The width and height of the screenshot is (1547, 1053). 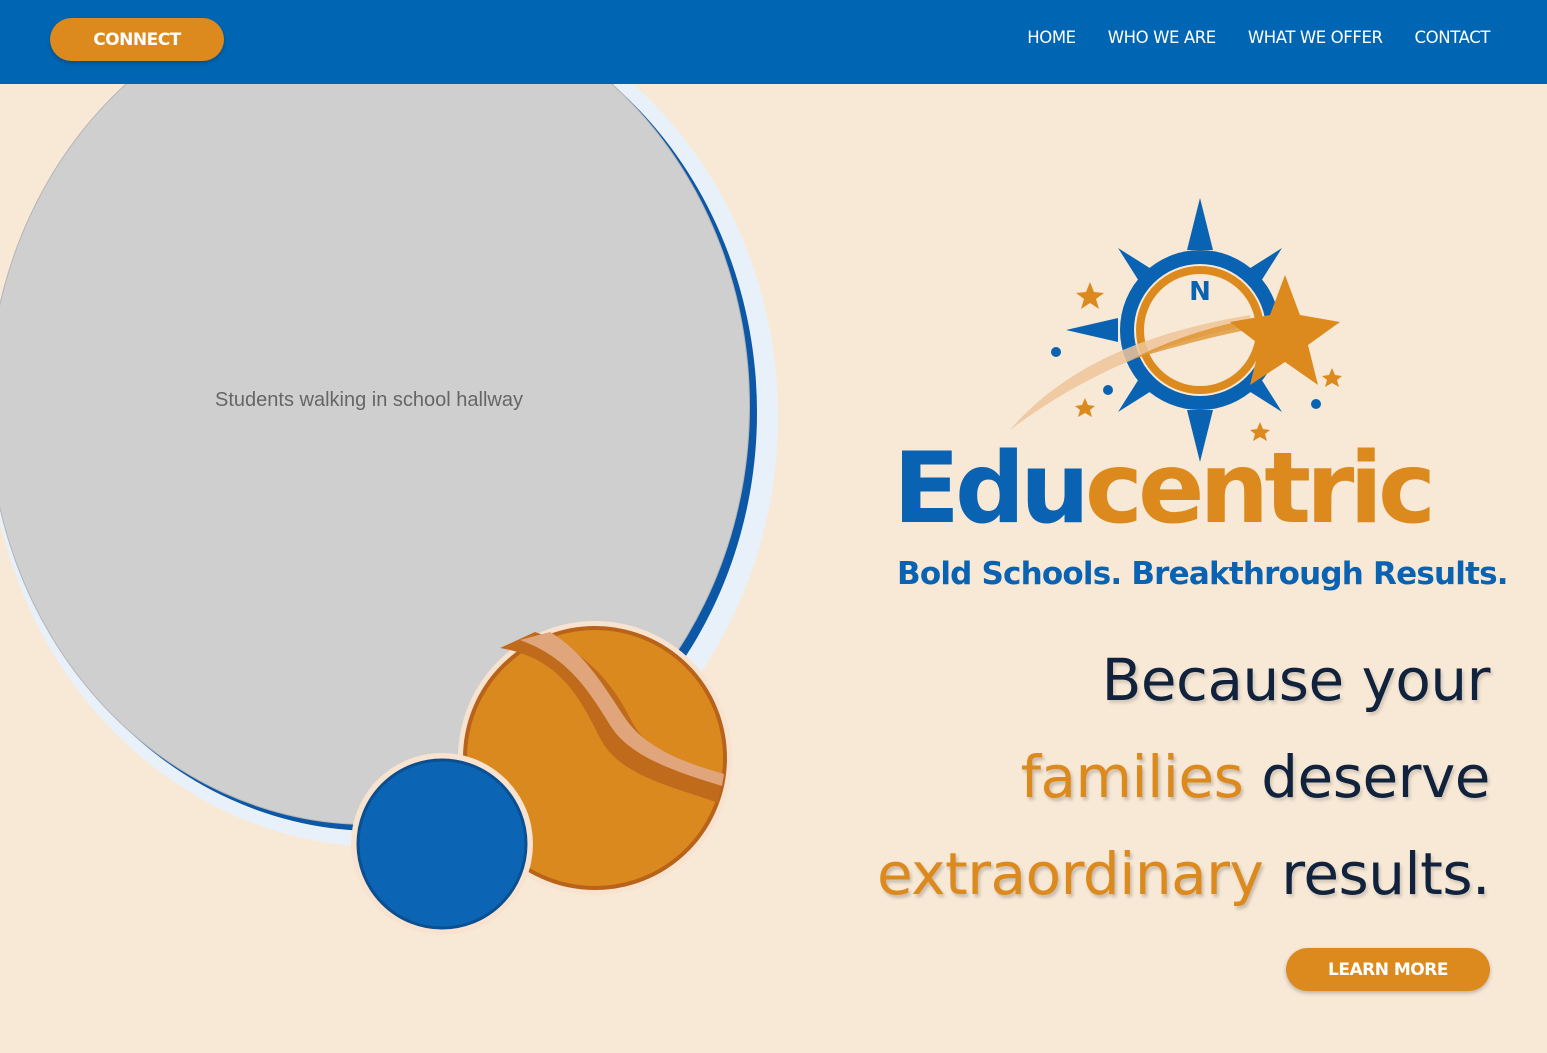 I want to click on connect-button: CONNECT, so click(x=137, y=39).